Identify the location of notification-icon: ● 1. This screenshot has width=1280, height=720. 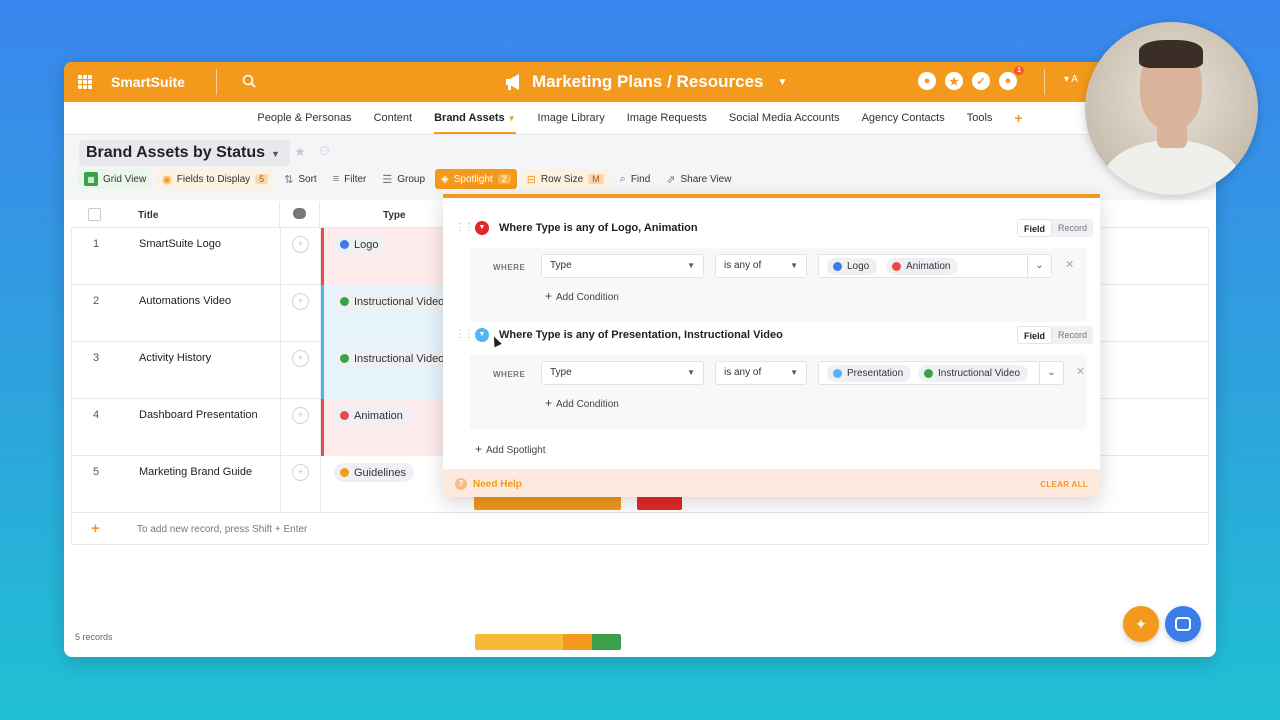
(1011, 78).